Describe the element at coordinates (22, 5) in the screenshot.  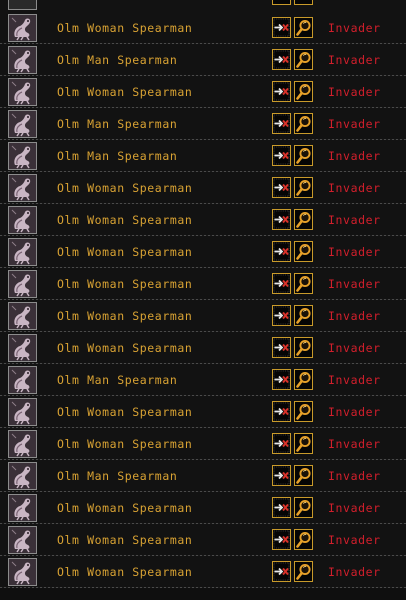
I see `unit-portrait` at that location.